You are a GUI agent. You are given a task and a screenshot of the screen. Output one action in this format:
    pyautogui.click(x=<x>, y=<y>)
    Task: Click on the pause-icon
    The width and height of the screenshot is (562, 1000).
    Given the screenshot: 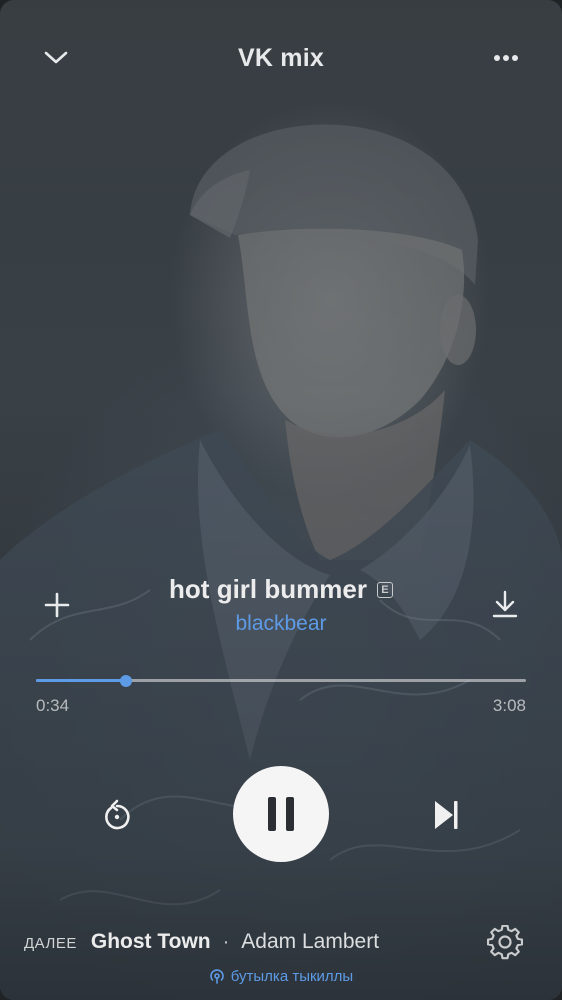 What is the action you would take?
    pyautogui.click(x=281, y=814)
    